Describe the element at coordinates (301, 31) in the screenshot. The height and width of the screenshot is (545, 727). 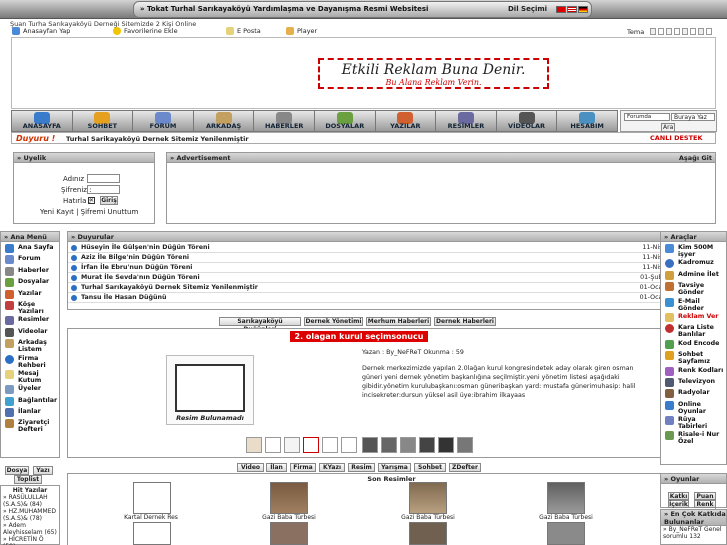
I see `player-link: Player` at that location.